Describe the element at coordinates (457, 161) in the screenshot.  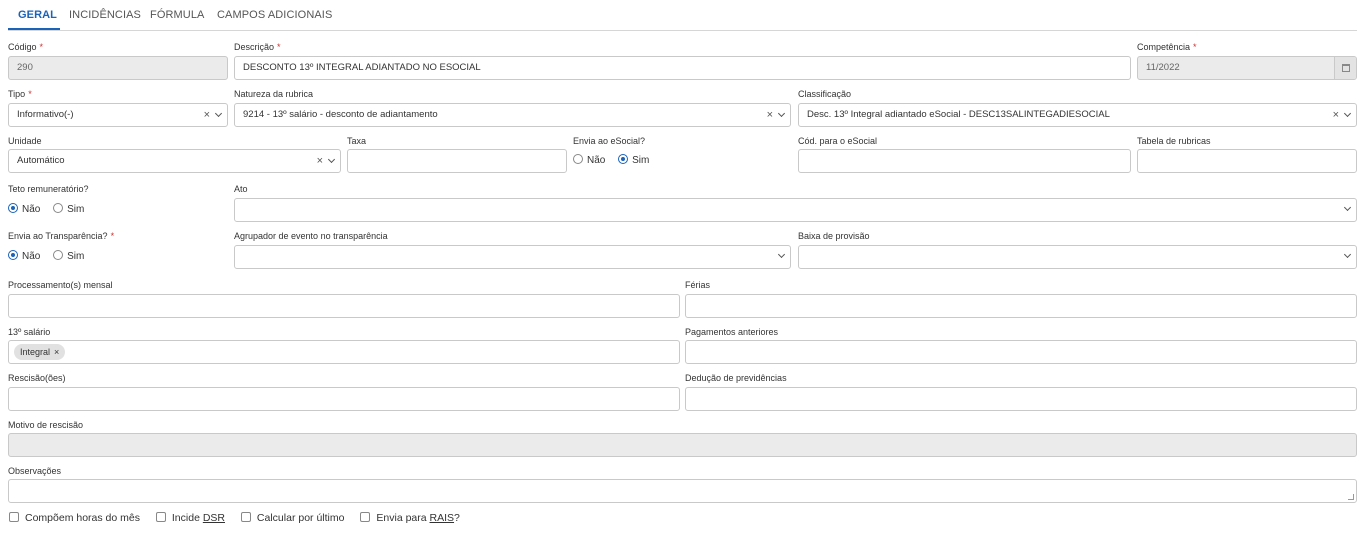
I see `taxa-input` at that location.